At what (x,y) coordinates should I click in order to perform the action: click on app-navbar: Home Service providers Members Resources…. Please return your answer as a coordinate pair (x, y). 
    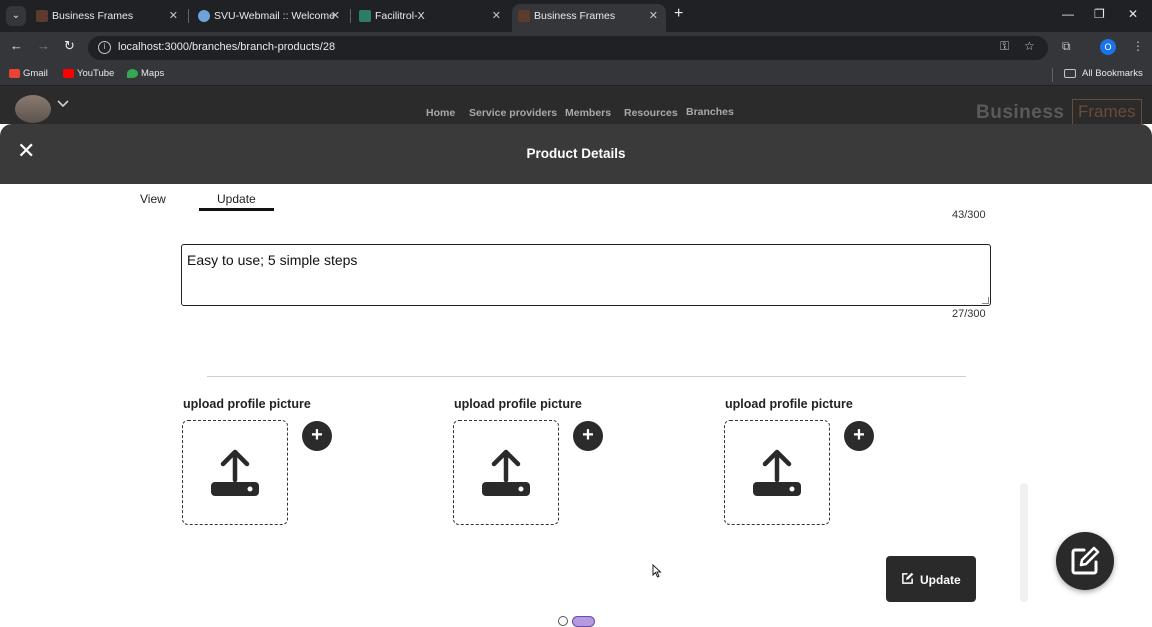
    Looking at the image, I should click on (576, 105).